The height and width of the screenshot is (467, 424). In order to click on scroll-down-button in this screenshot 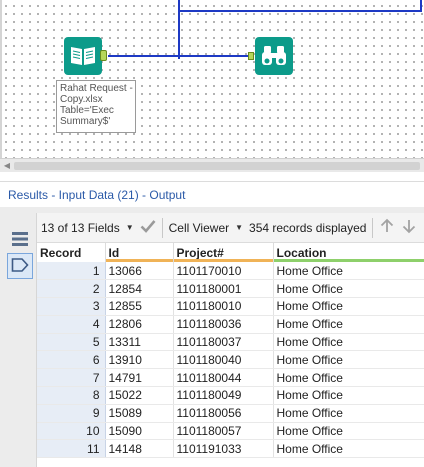, I will do `click(409, 228)`.